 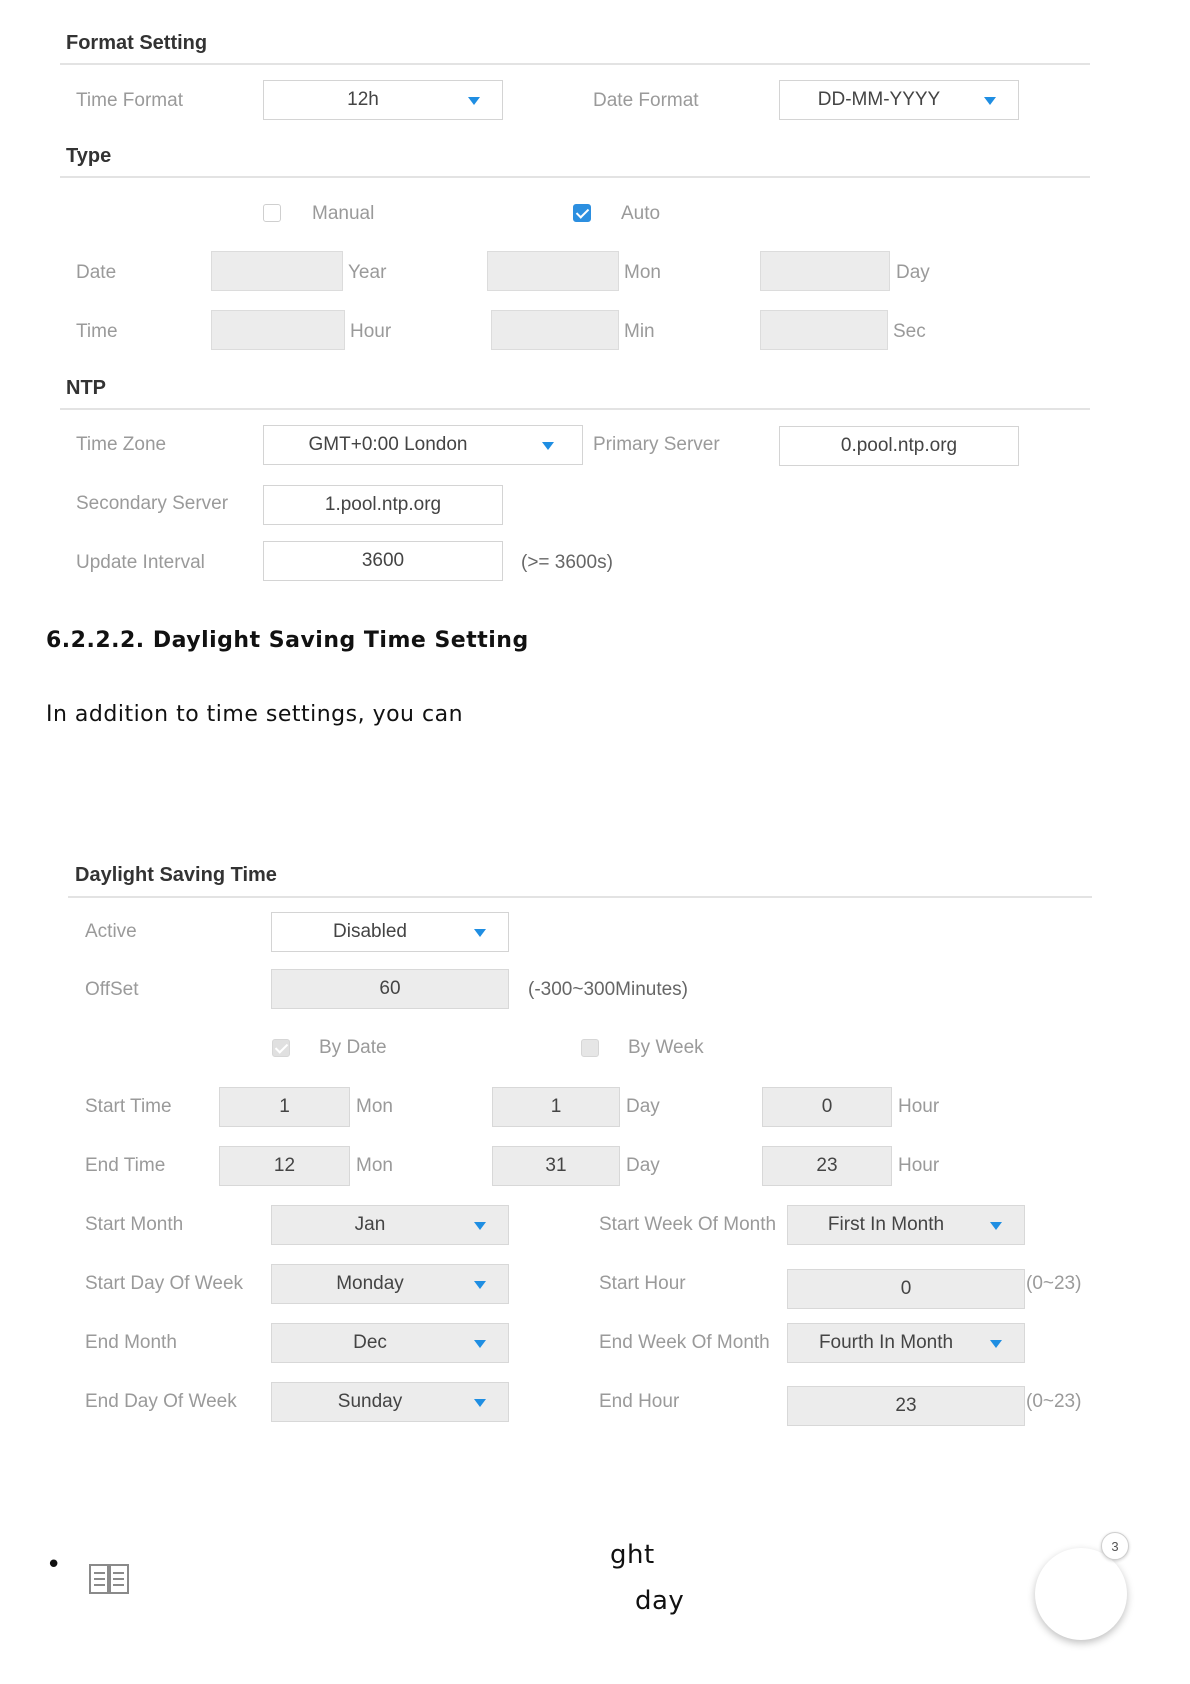 What do you see at coordinates (632, 1555) in the screenshot?
I see `text-fragment-ght: ght` at bounding box center [632, 1555].